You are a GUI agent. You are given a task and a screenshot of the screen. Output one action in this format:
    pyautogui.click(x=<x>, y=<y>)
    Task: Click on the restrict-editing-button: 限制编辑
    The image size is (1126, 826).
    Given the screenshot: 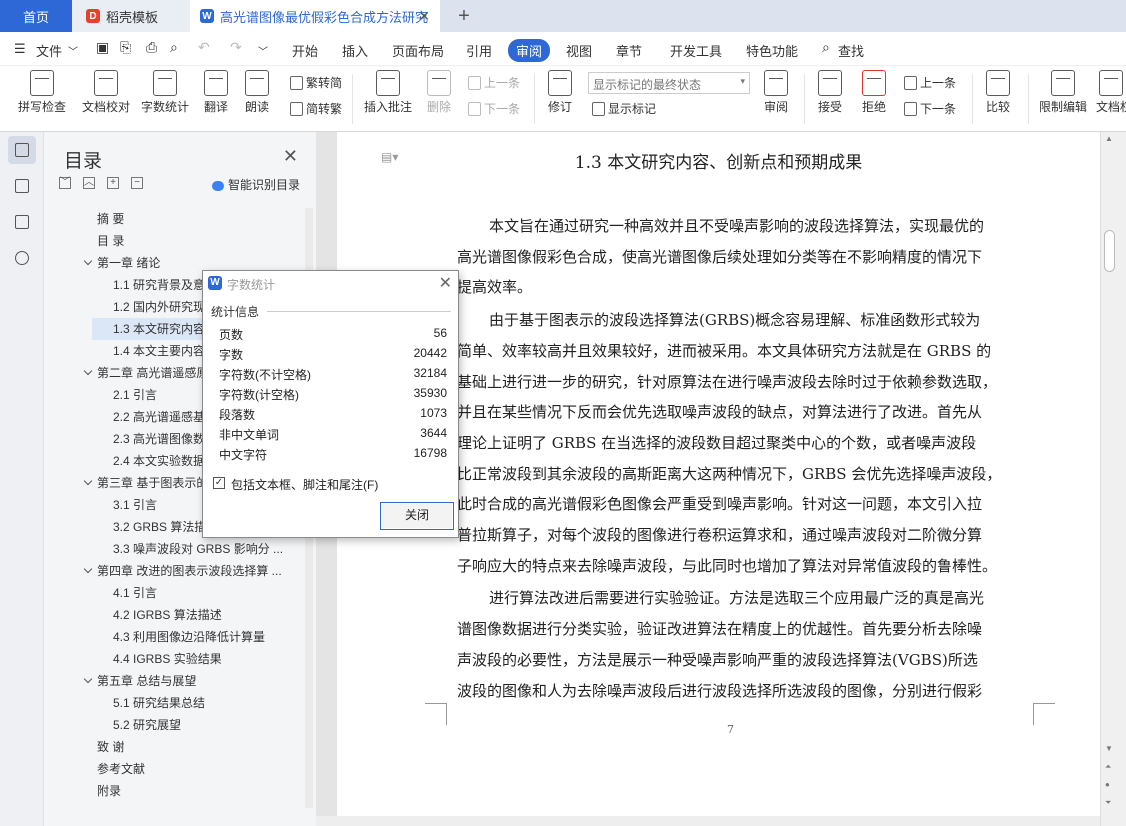 What is the action you would take?
    pyautogui.click(x=1063, y=92)
    